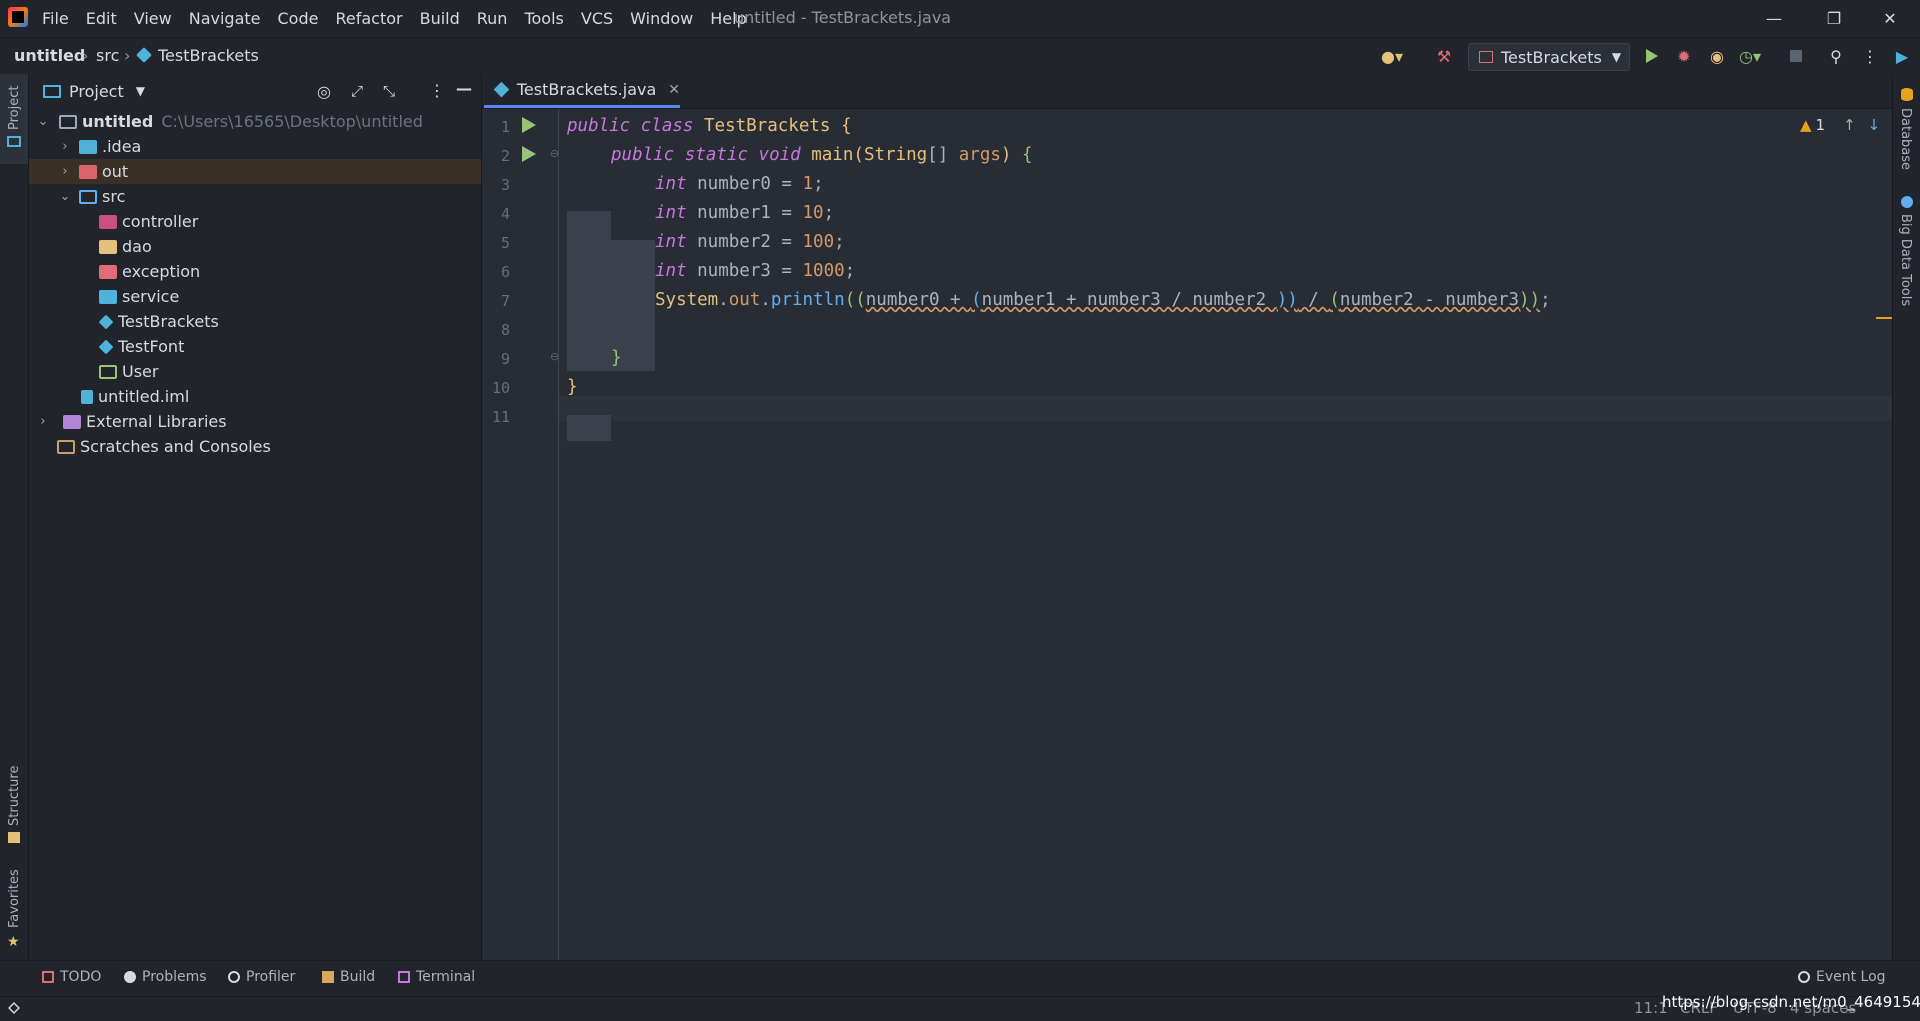 The height and width of the screenshot is (1021, 1920). Describe the element at coordinates (492, 18) in the screenshot. I see `menu-run: Run` at that location.